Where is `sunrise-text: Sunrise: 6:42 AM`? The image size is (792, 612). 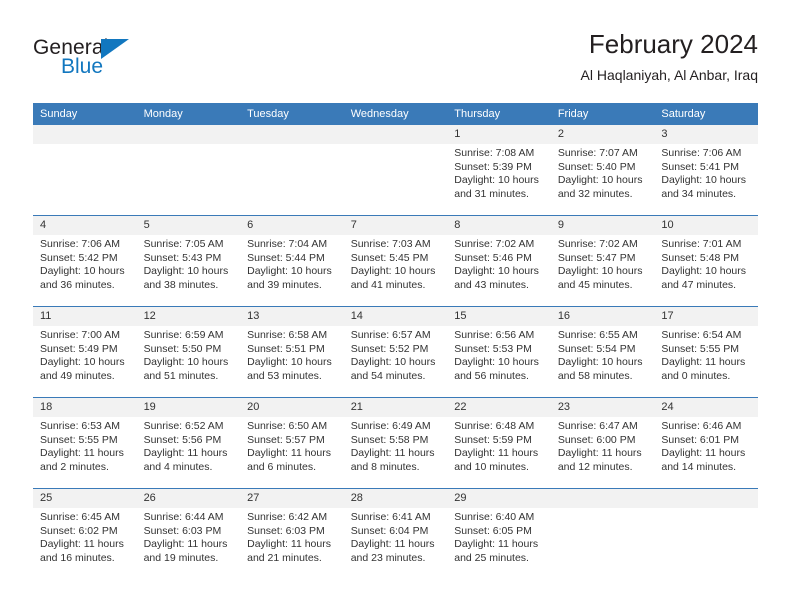
sunrise-text: Sunrise: 6:42 AM is located at coordinates (287, 517).